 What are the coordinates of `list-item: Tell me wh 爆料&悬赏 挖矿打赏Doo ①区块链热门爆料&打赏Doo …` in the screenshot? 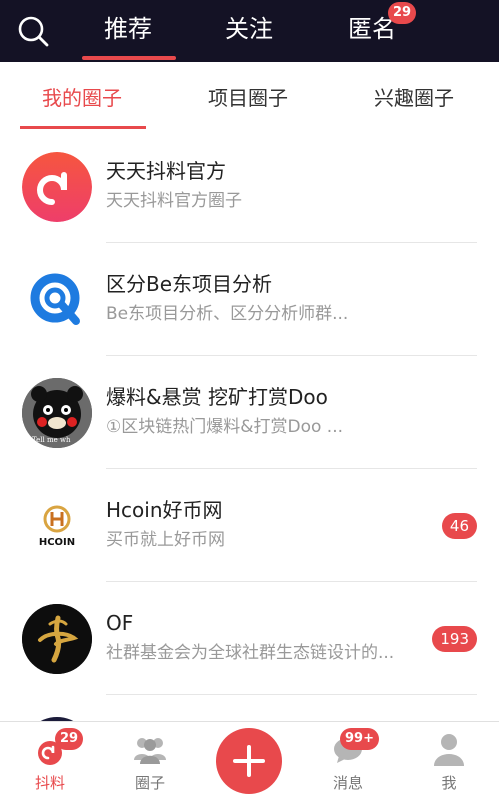 It's located at (249, 412).